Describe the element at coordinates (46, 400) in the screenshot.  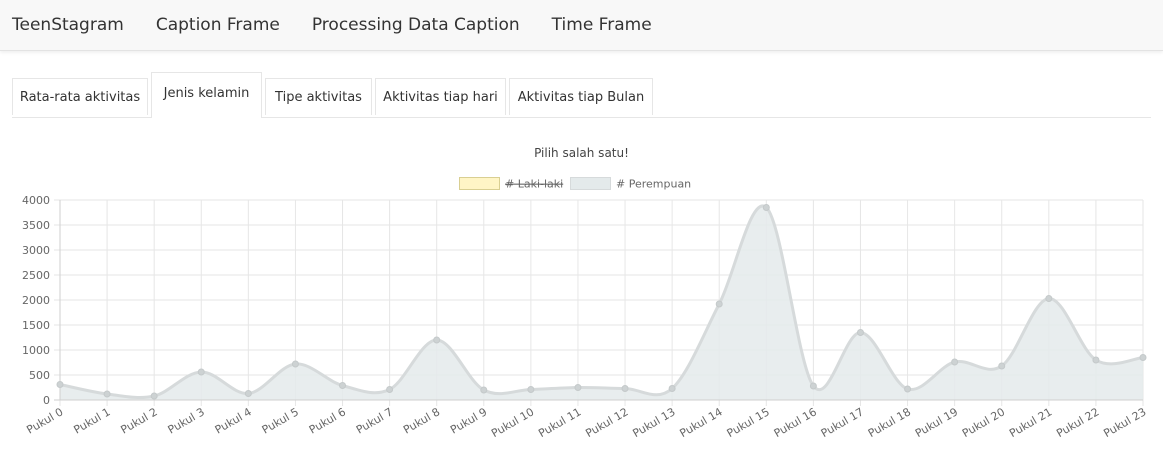
I see `y-tick-label: 0` at that location.